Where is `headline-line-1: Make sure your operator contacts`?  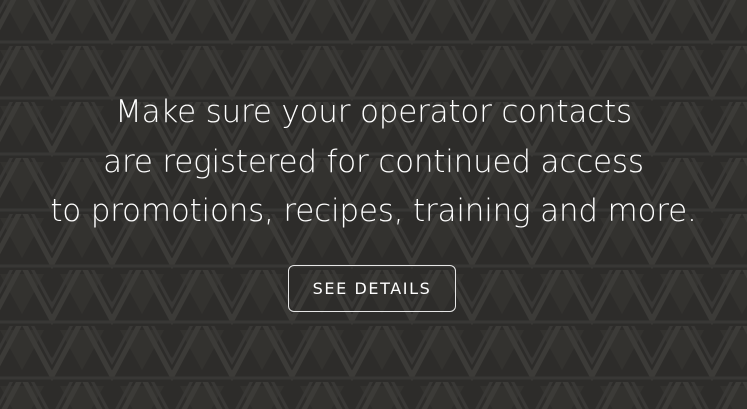
headline-line-1: Make sure your operator contacts is located at coordinates (373, 112).